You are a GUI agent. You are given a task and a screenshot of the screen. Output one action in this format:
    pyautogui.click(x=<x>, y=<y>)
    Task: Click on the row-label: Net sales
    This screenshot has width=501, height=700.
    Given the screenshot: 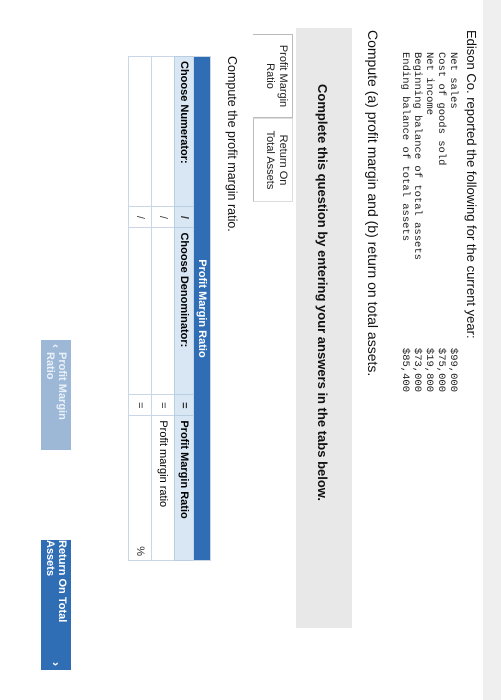 What is the action you would take?
    pyautogui.click(x=453, y=80)
    